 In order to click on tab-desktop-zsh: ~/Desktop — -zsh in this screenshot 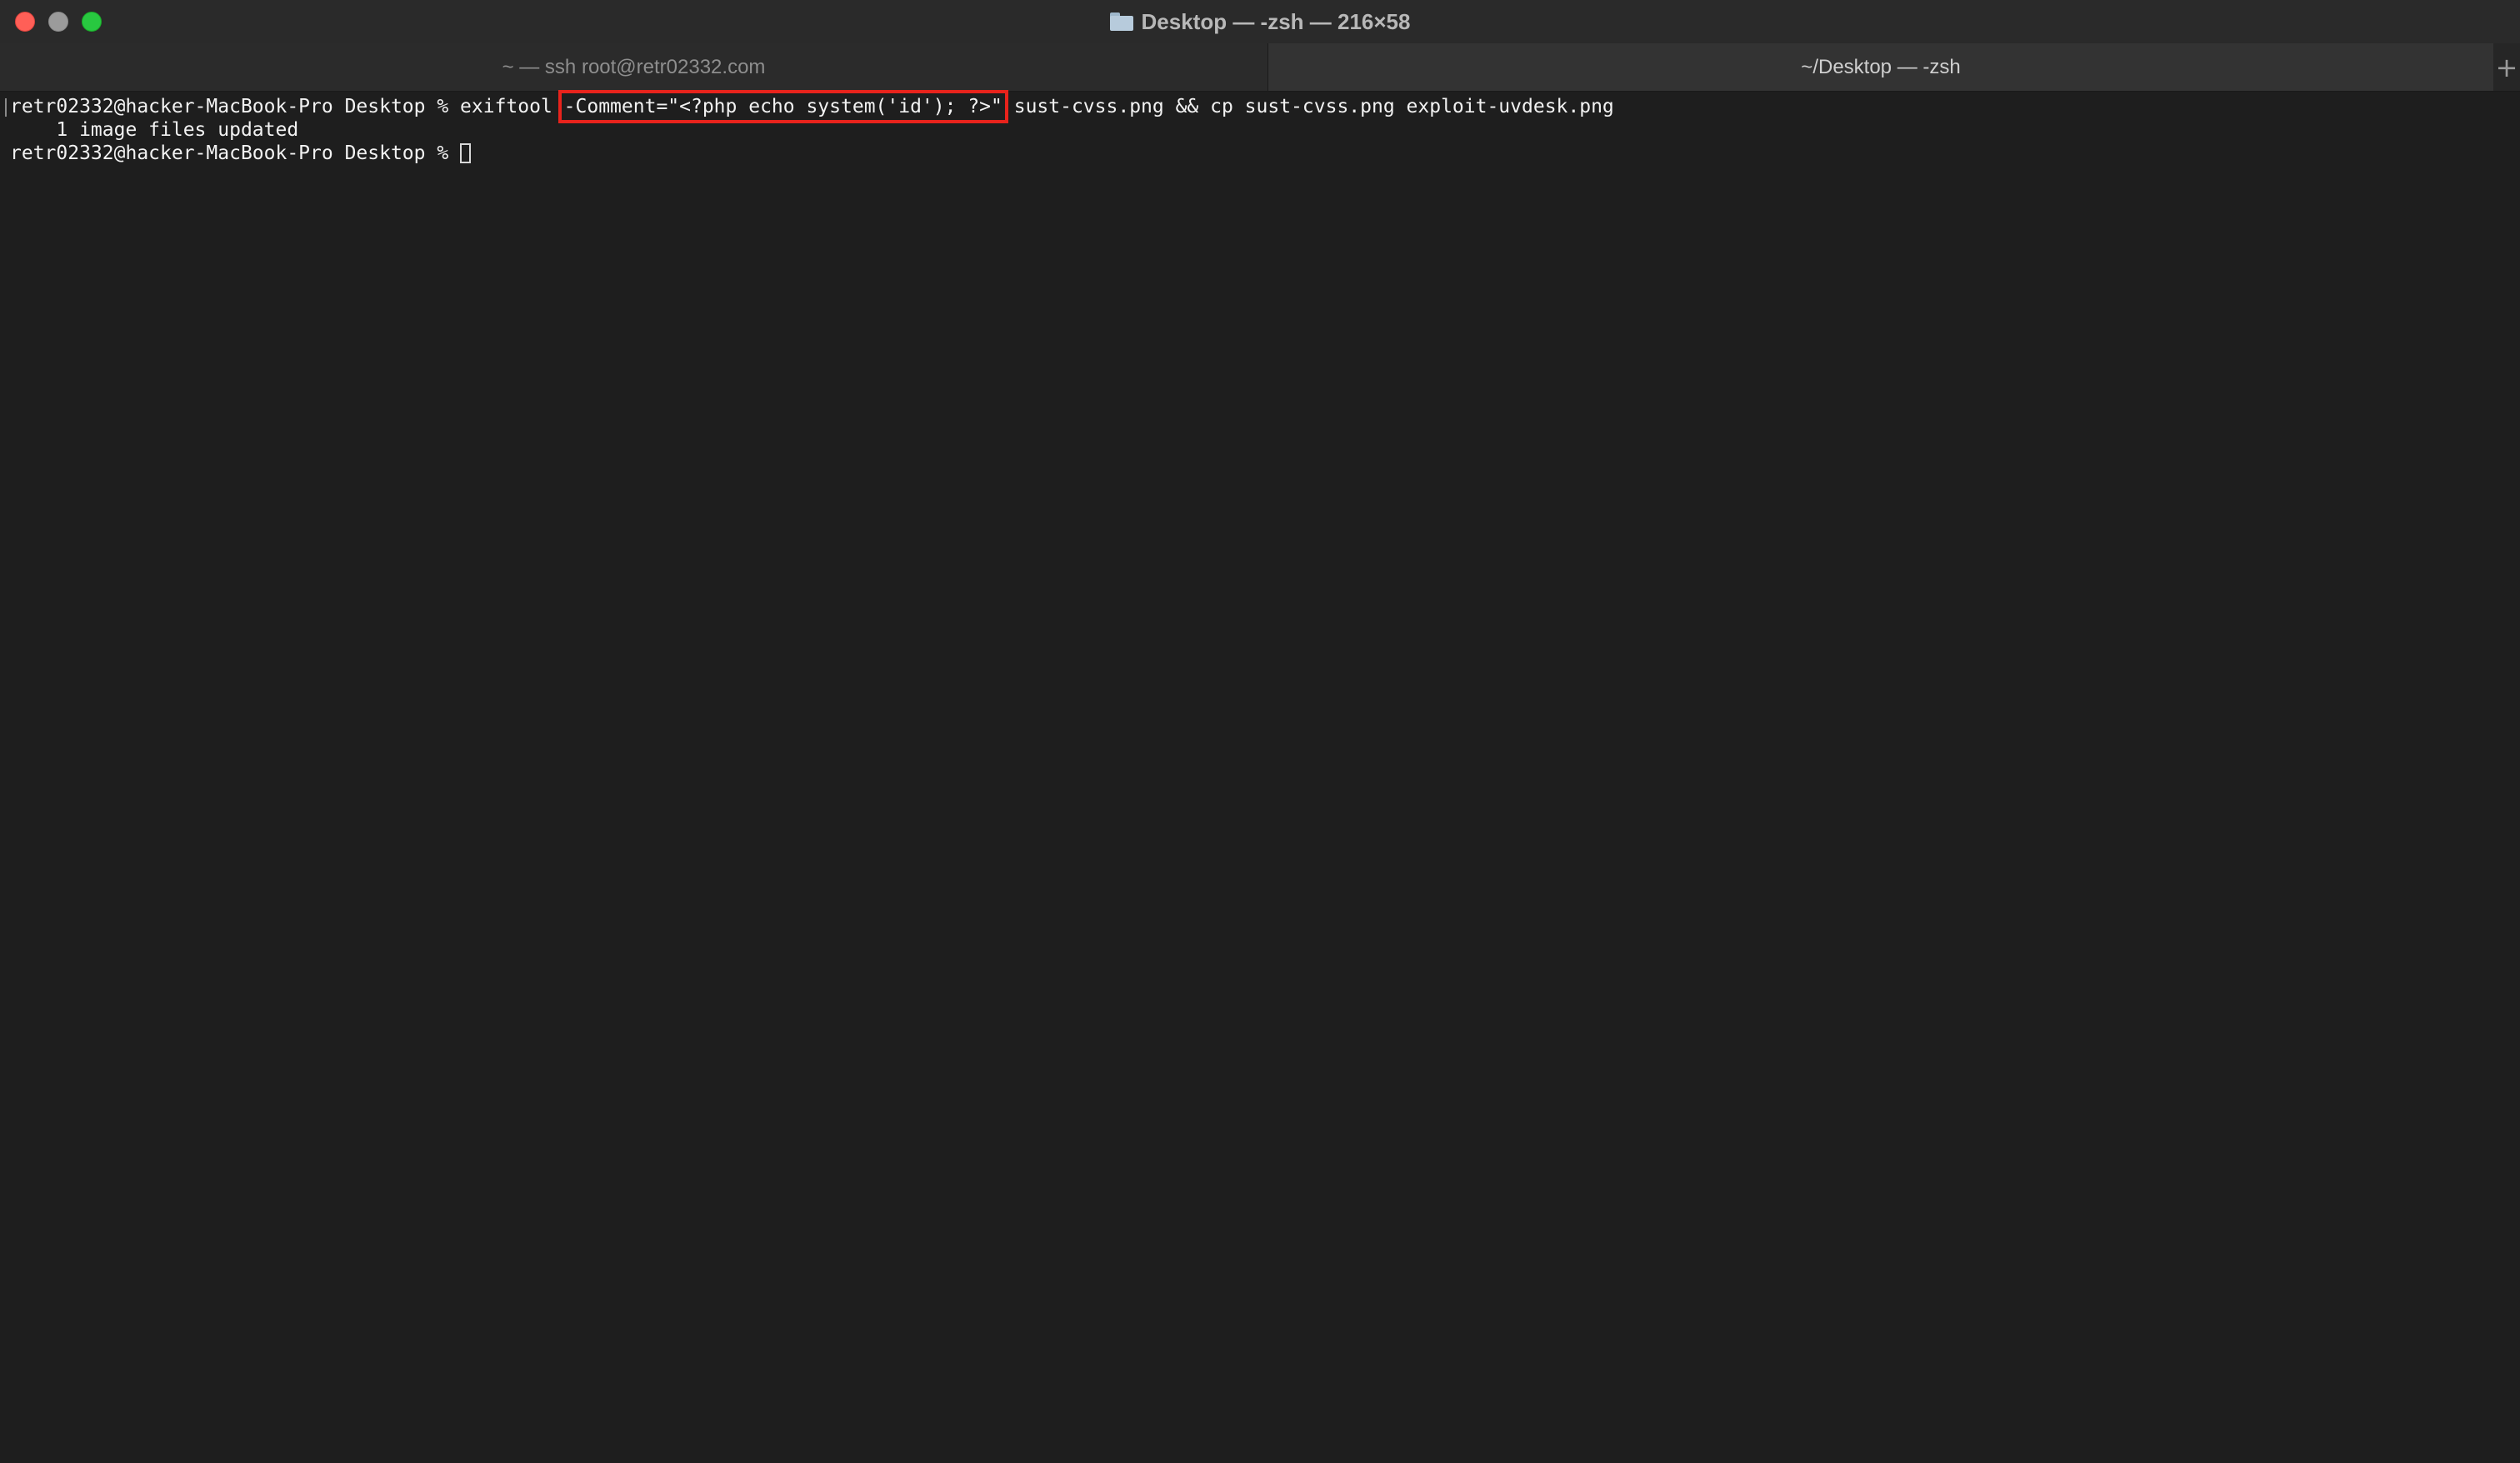, I will do `click(1880, 67)`.